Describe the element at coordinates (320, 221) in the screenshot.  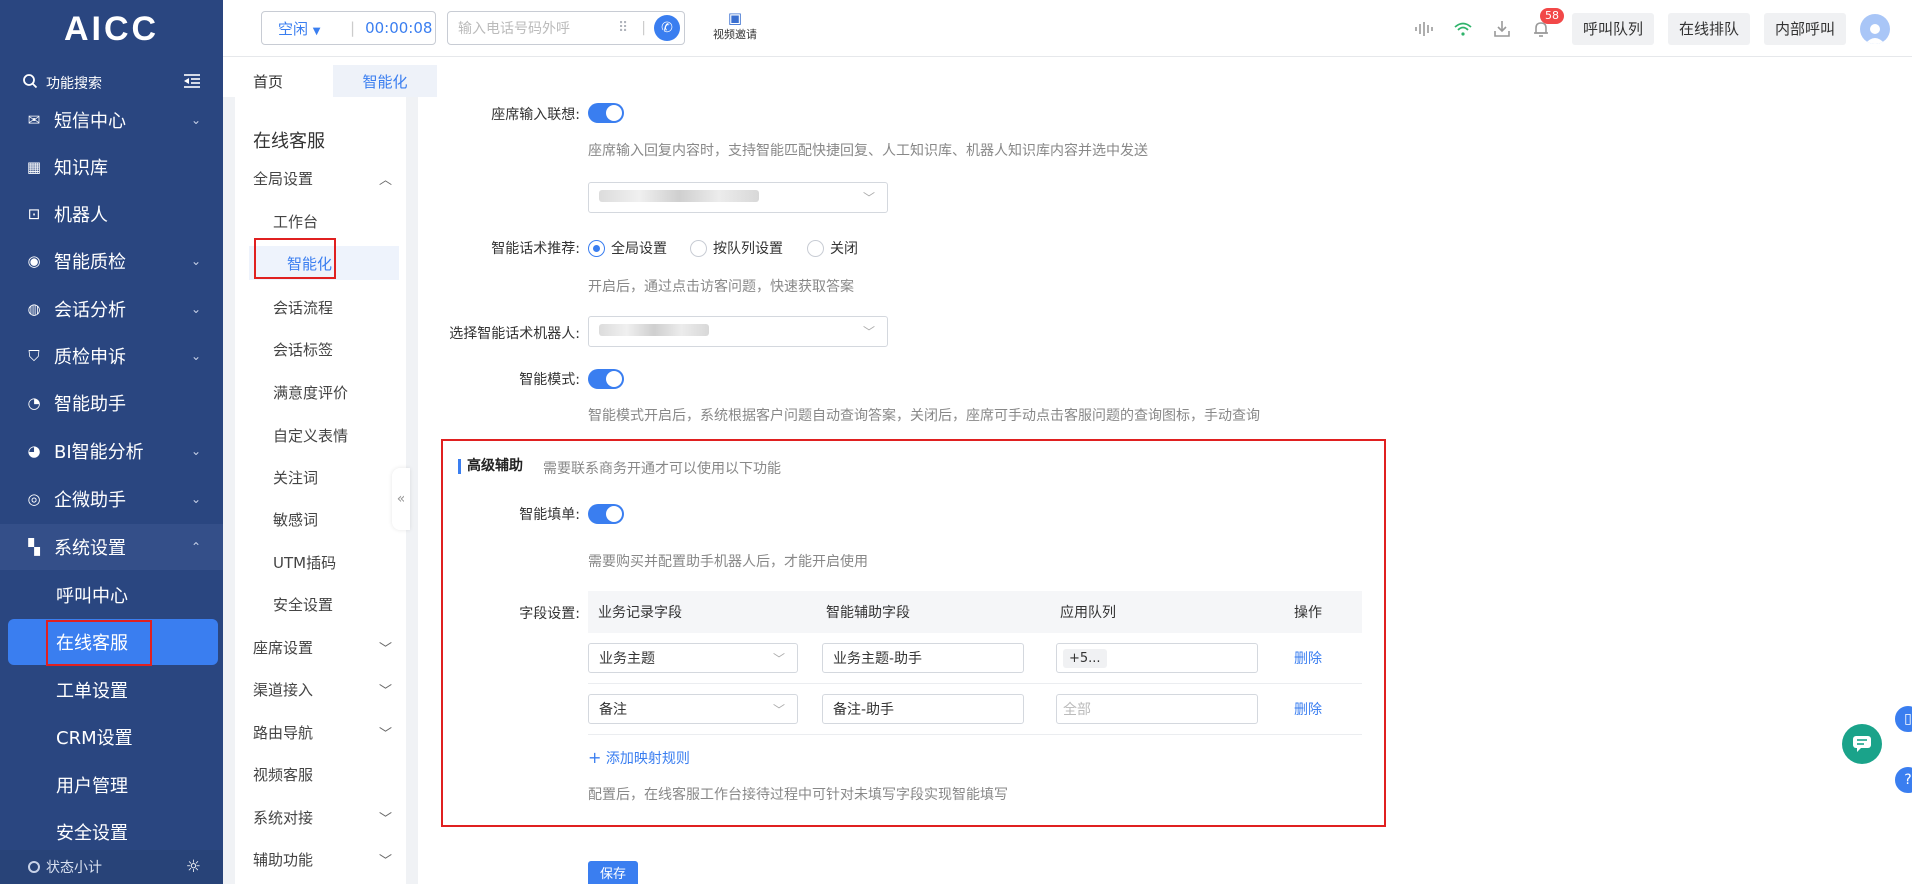
I see `subnav-item: 工作台` at that location.